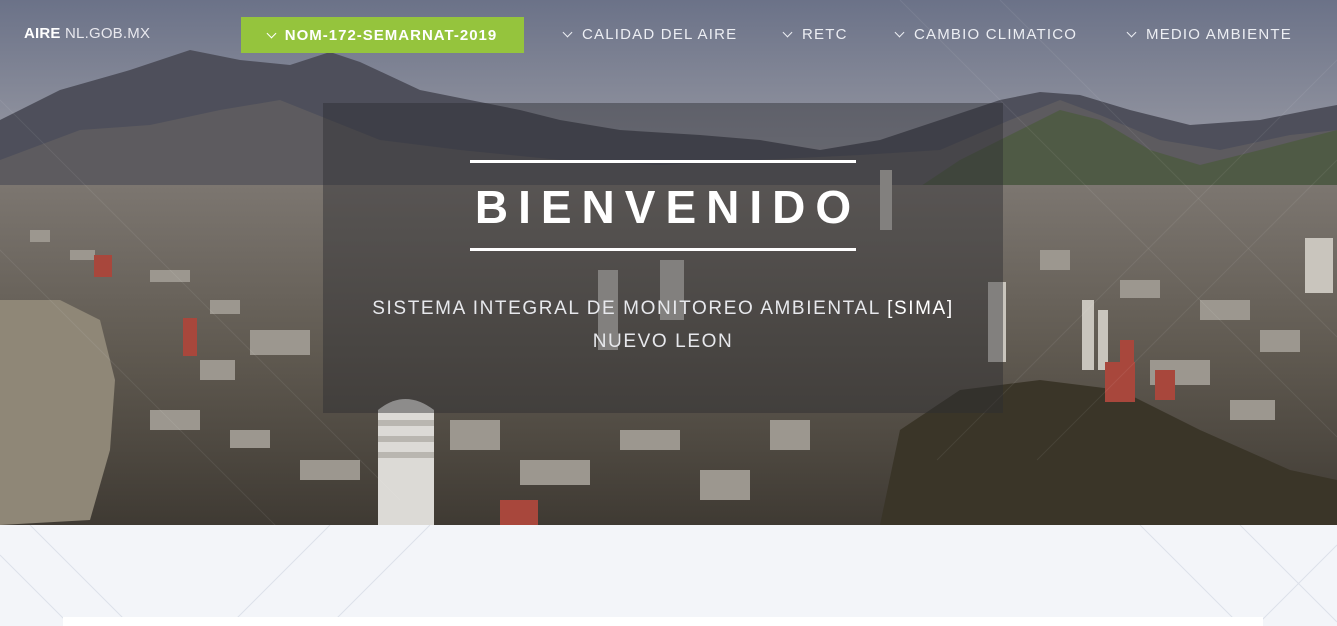 The image size is (1337, 626). Describe the element at coordinates (660, 34) in the screenshot. I see `nav-item-label: CALIDAD DEL AIRE` at that location.